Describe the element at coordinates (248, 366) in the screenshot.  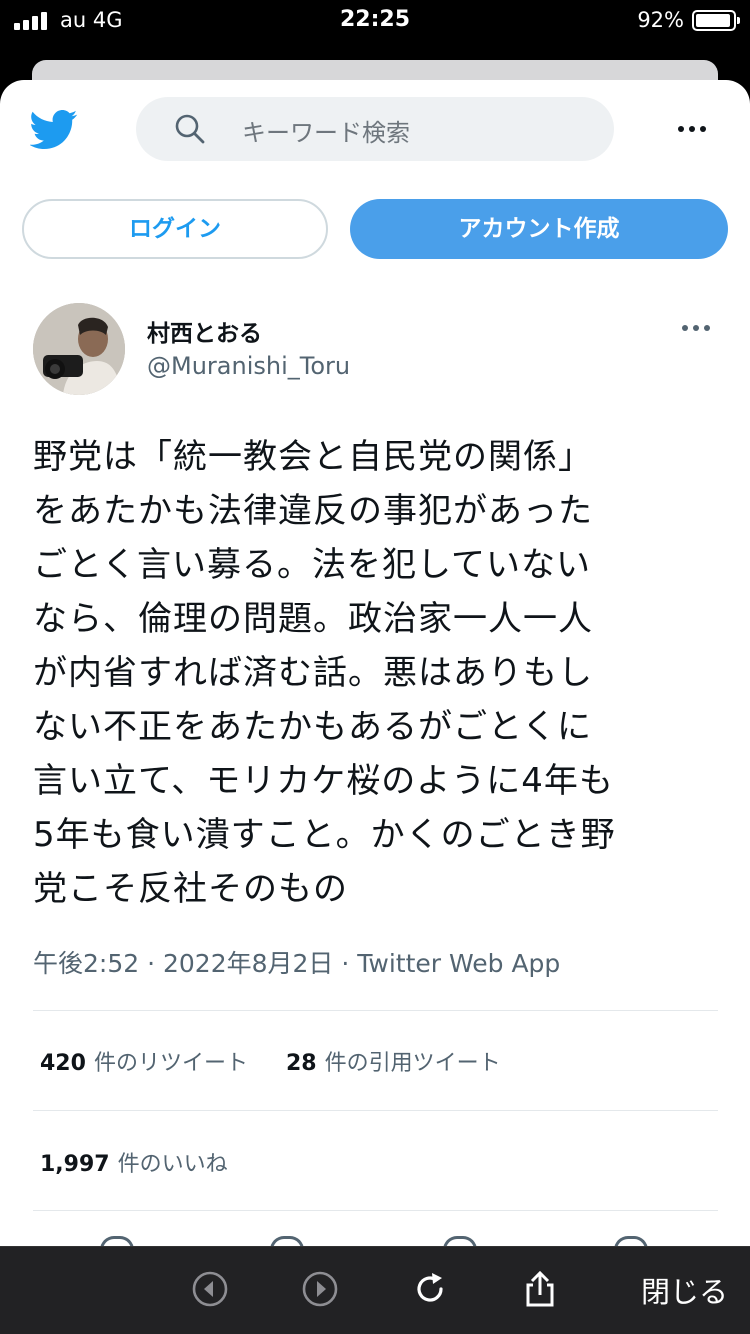
I see `author-handle: @Muranishi_Toru` at that location.